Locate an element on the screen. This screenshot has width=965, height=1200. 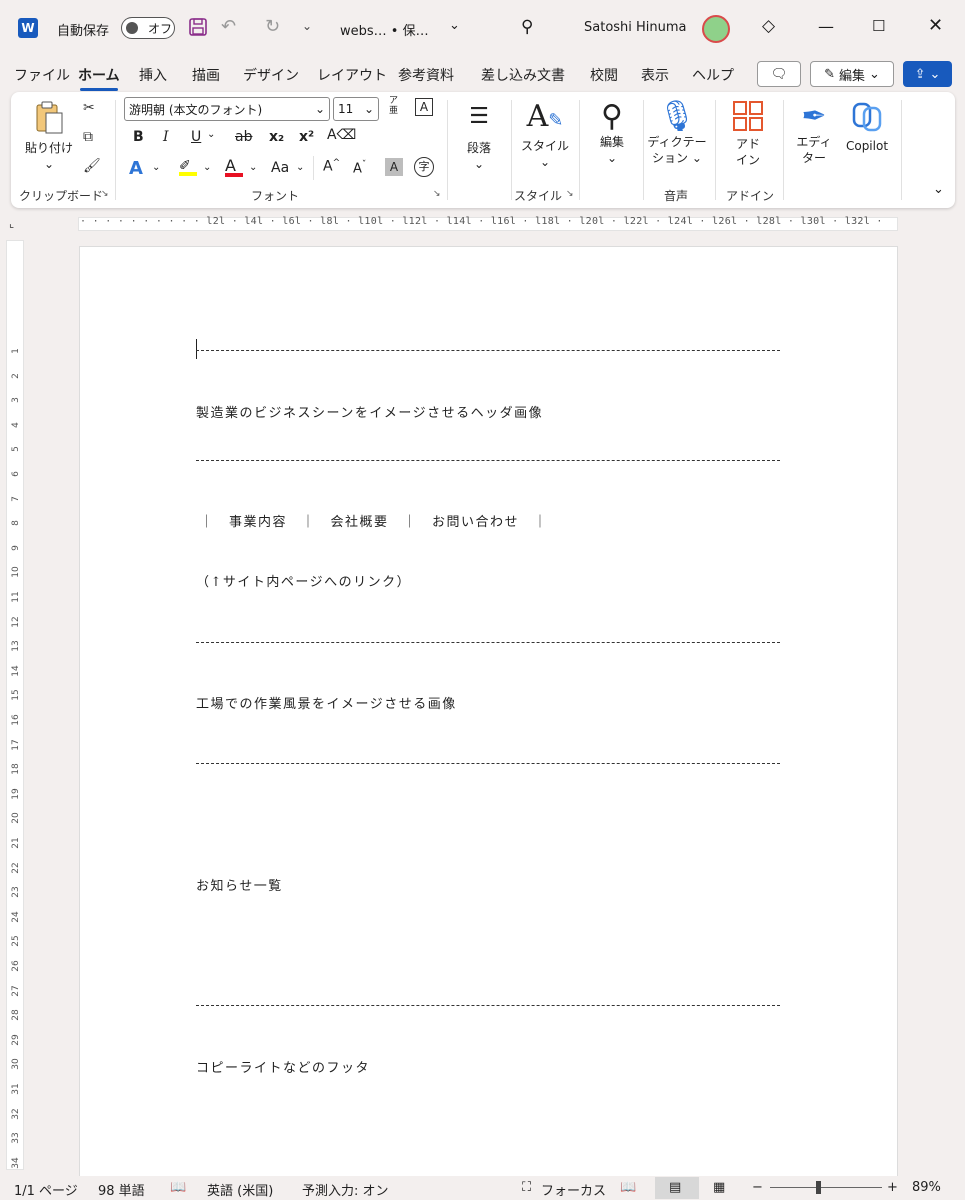
dictate-button: 🎙 ディクテー ション ⌄ is located at coordinates (677, 133).